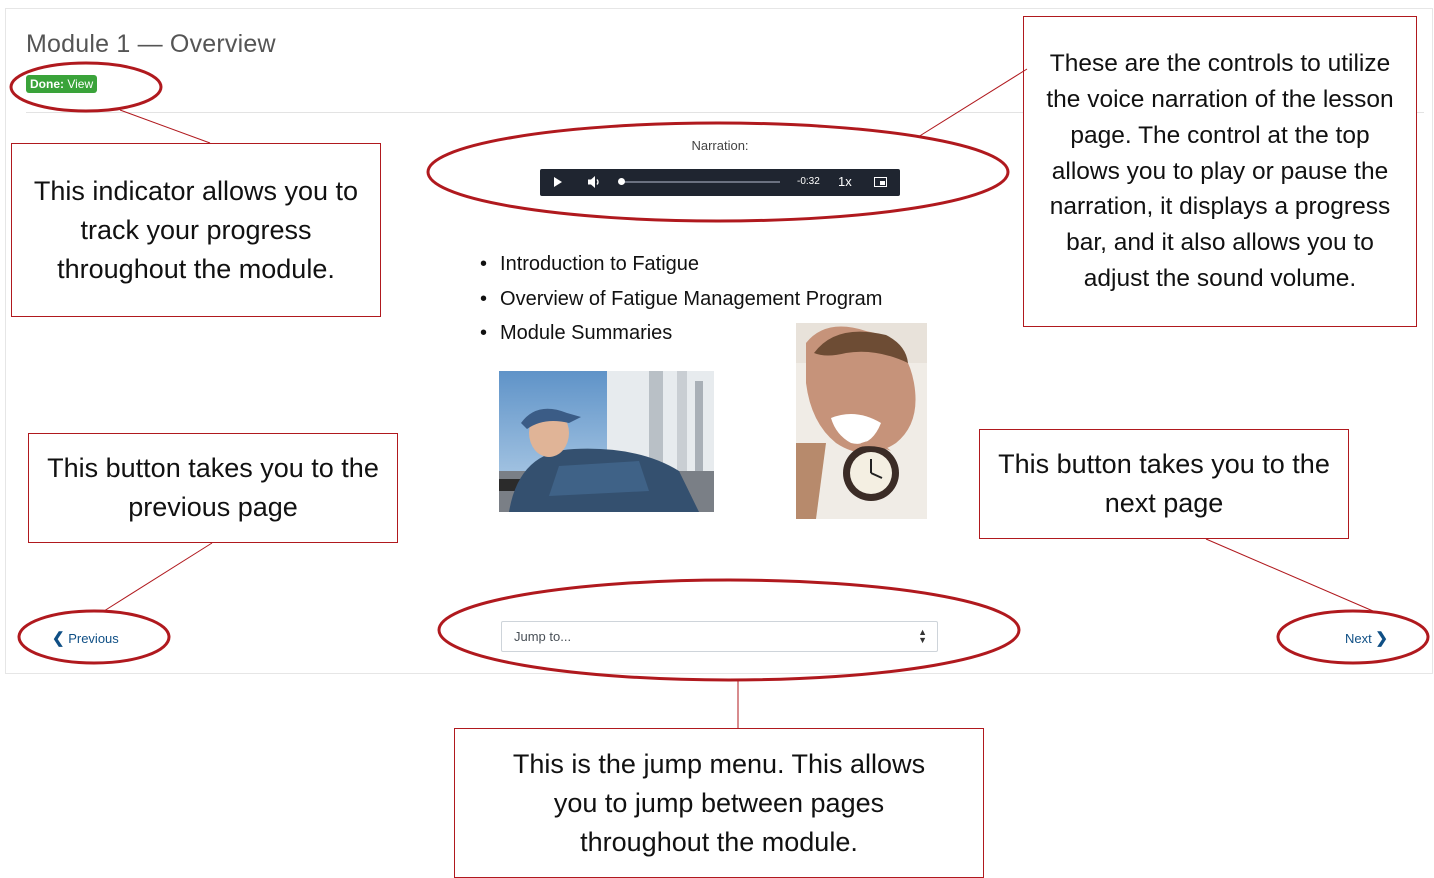  Describe the element at coordinates (922, 636) in the screenshot. I see `select-arrows-icon: ▲ ▼` at that location.